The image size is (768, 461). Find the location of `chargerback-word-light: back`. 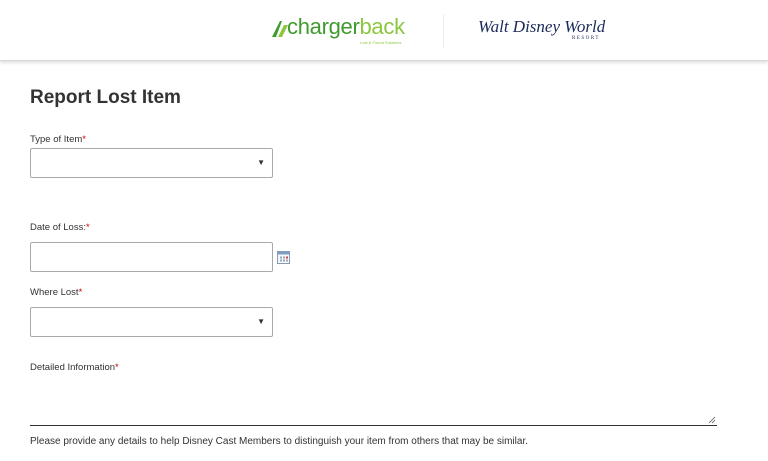

chargerback-word-light: back is located at coordinates (382, 26).